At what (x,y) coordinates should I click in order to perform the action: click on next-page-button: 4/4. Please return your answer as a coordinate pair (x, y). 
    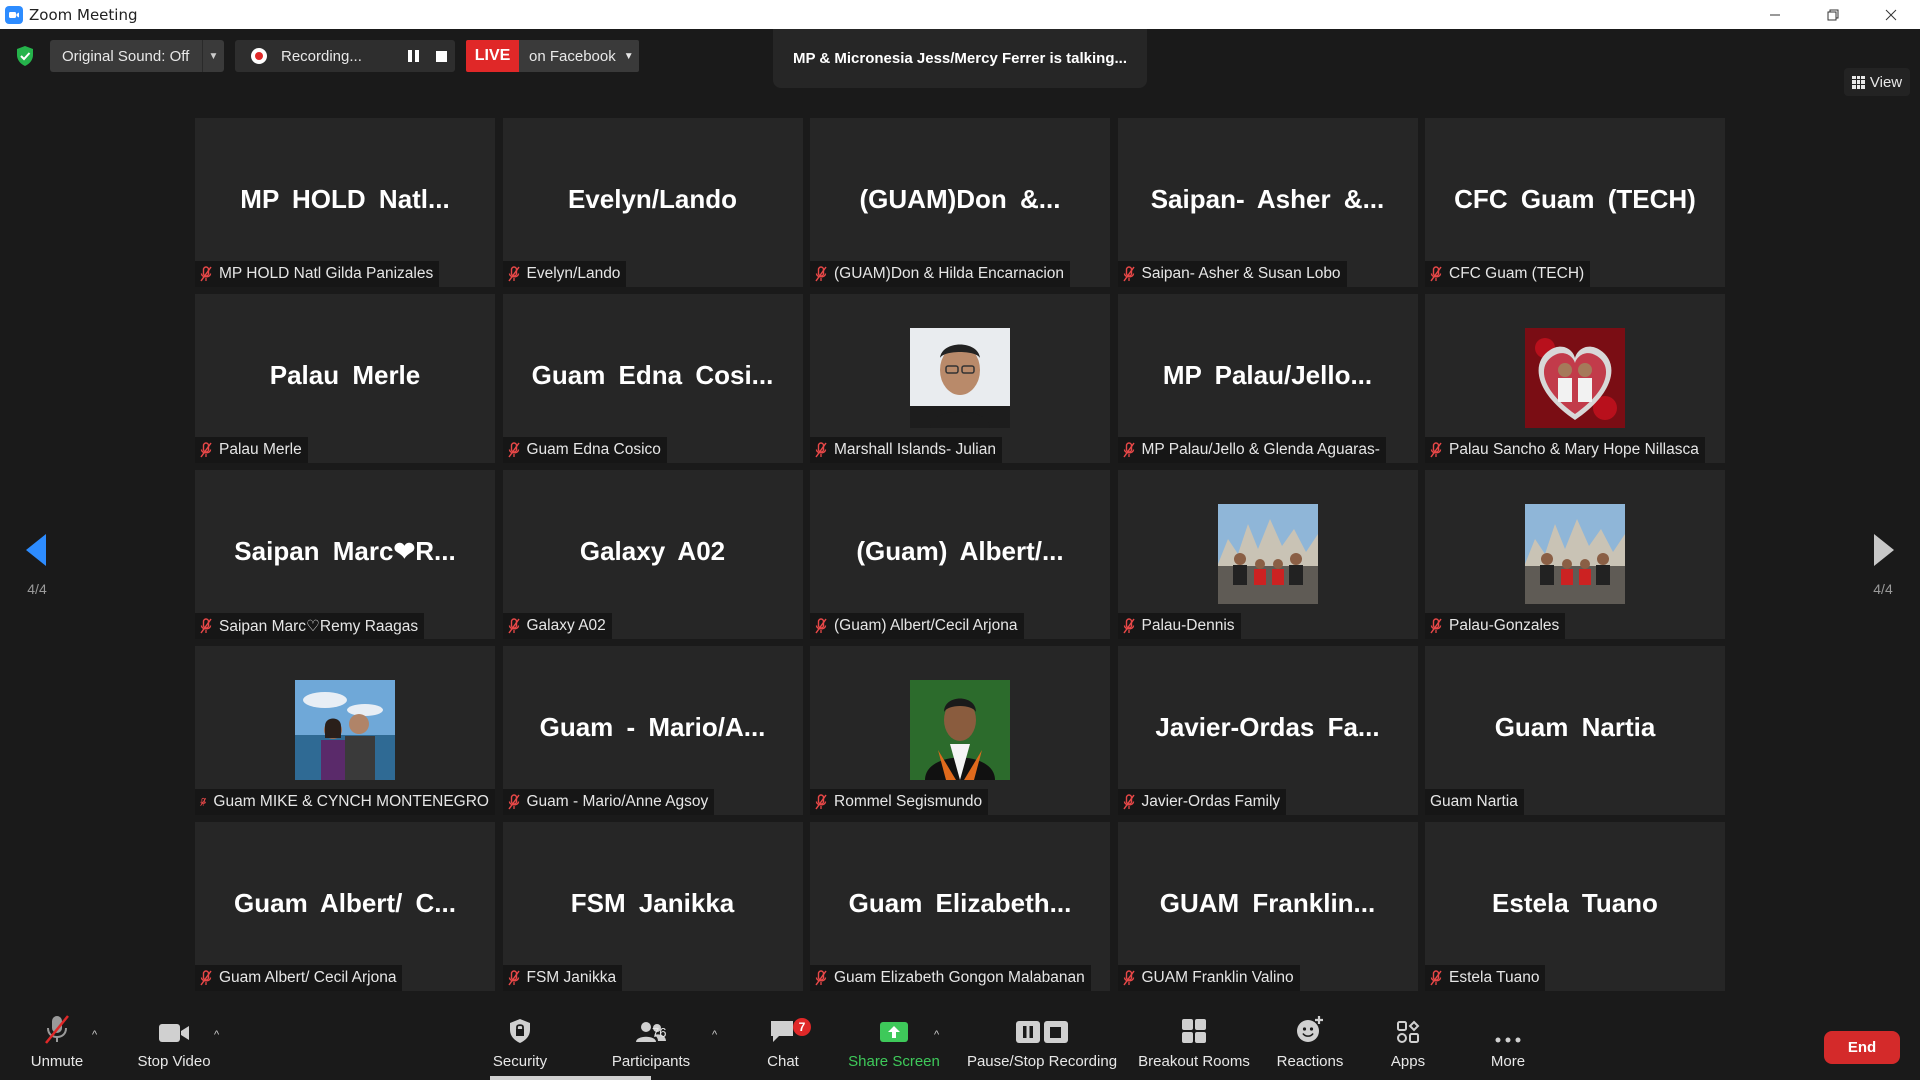
    Looking at the image, I should click on (1883, 565).